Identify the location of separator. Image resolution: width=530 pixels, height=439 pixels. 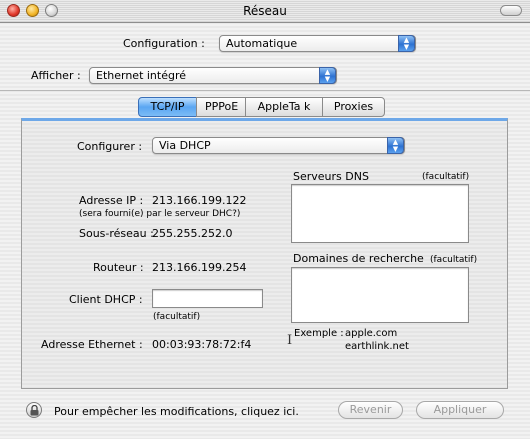
(265, 90).